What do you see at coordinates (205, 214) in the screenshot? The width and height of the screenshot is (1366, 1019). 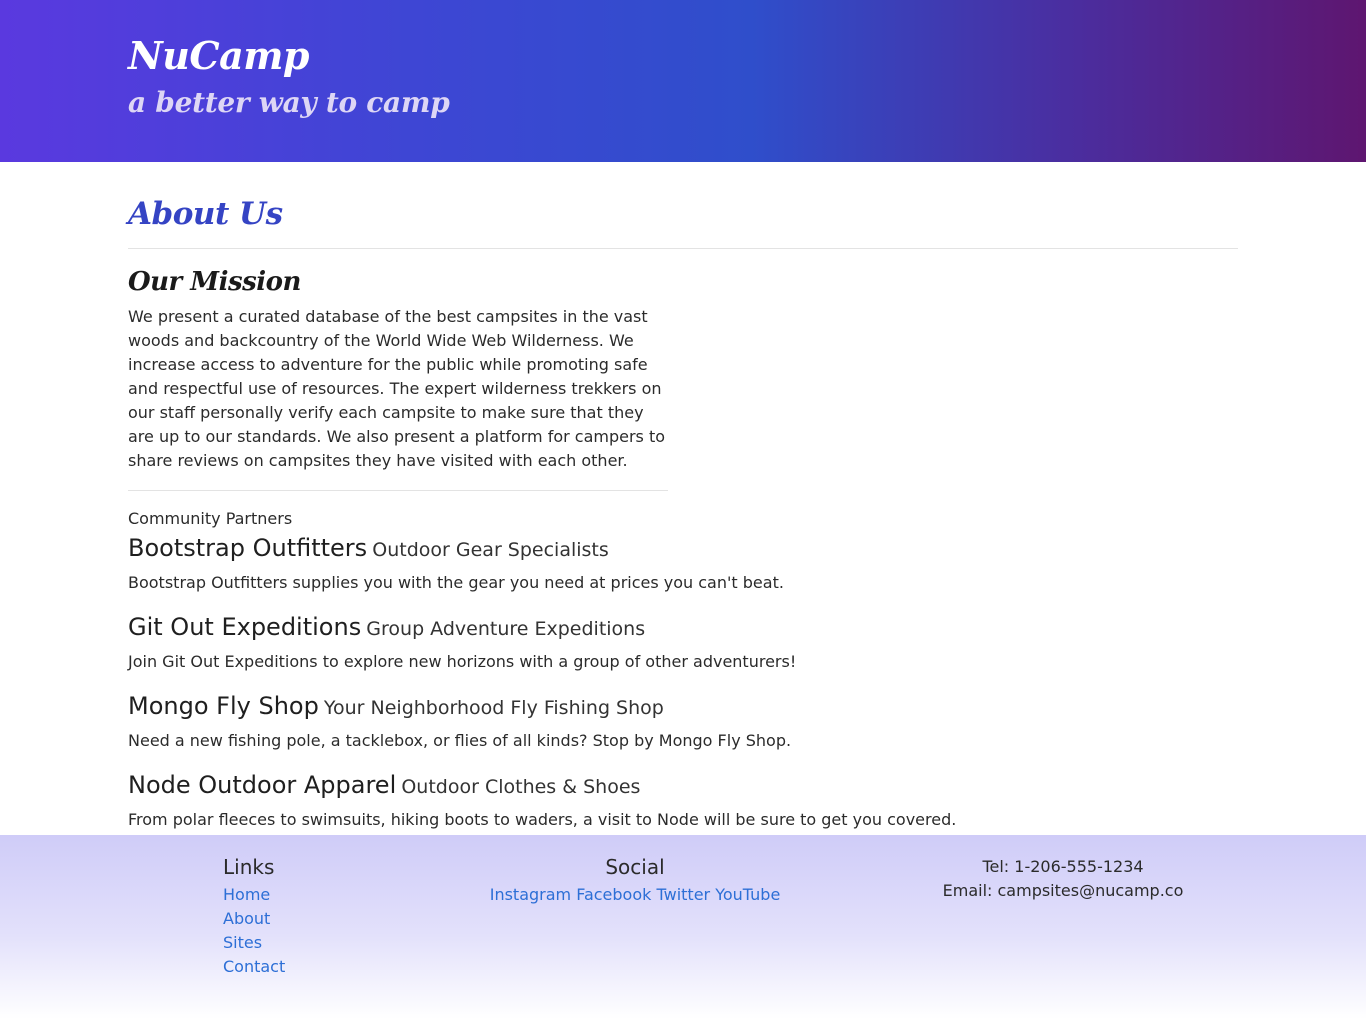 I see `page-title: About Us` at bounding box center [205, 214].